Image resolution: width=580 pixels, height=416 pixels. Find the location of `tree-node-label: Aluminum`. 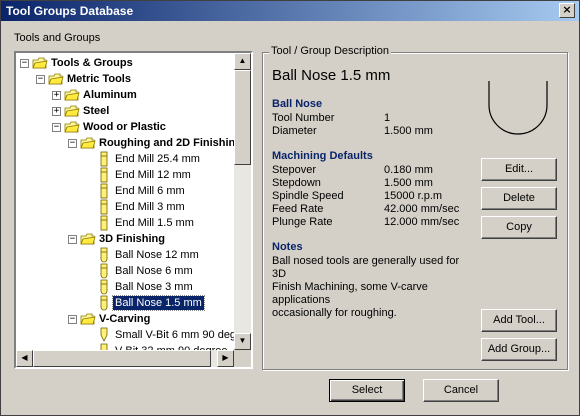

tree-node-label: Aluminum is located at coordinates (110, 95).